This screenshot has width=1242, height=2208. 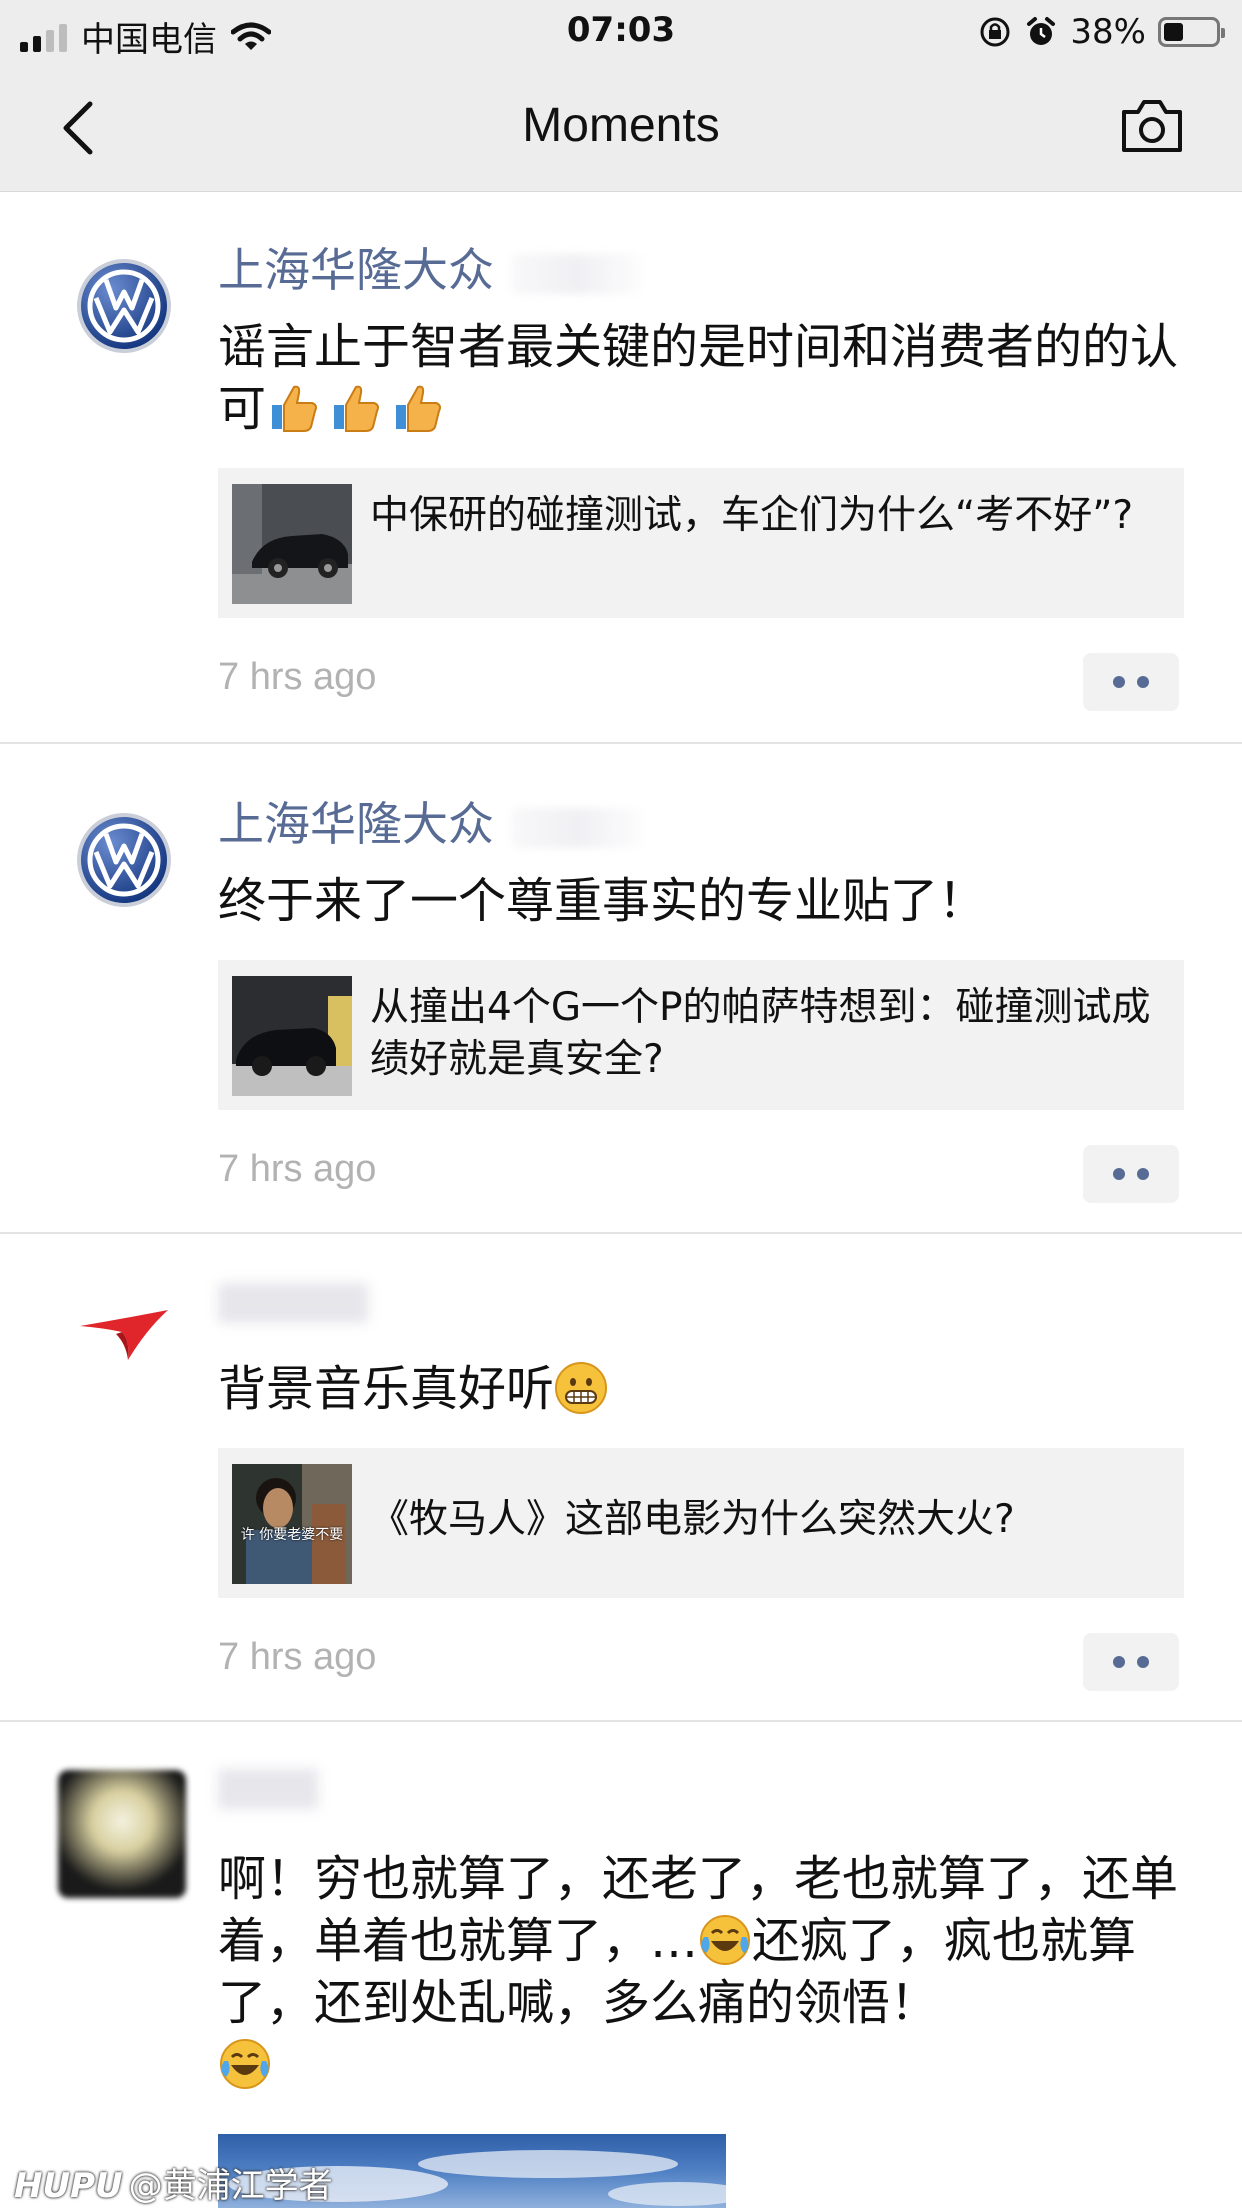 I want to click on blurred-avatar-icon, so click(x=122, y=1834).